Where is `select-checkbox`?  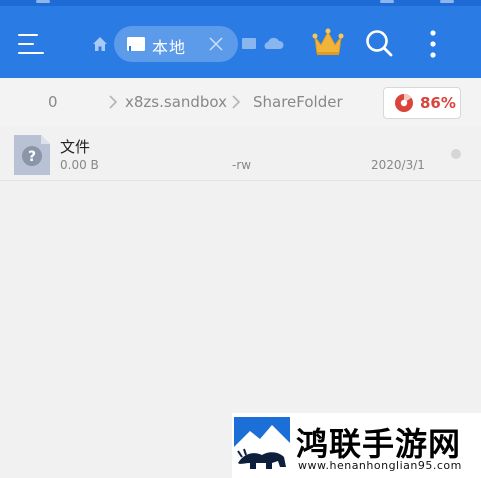 select-checkbox is located at coordinates (456, 154).